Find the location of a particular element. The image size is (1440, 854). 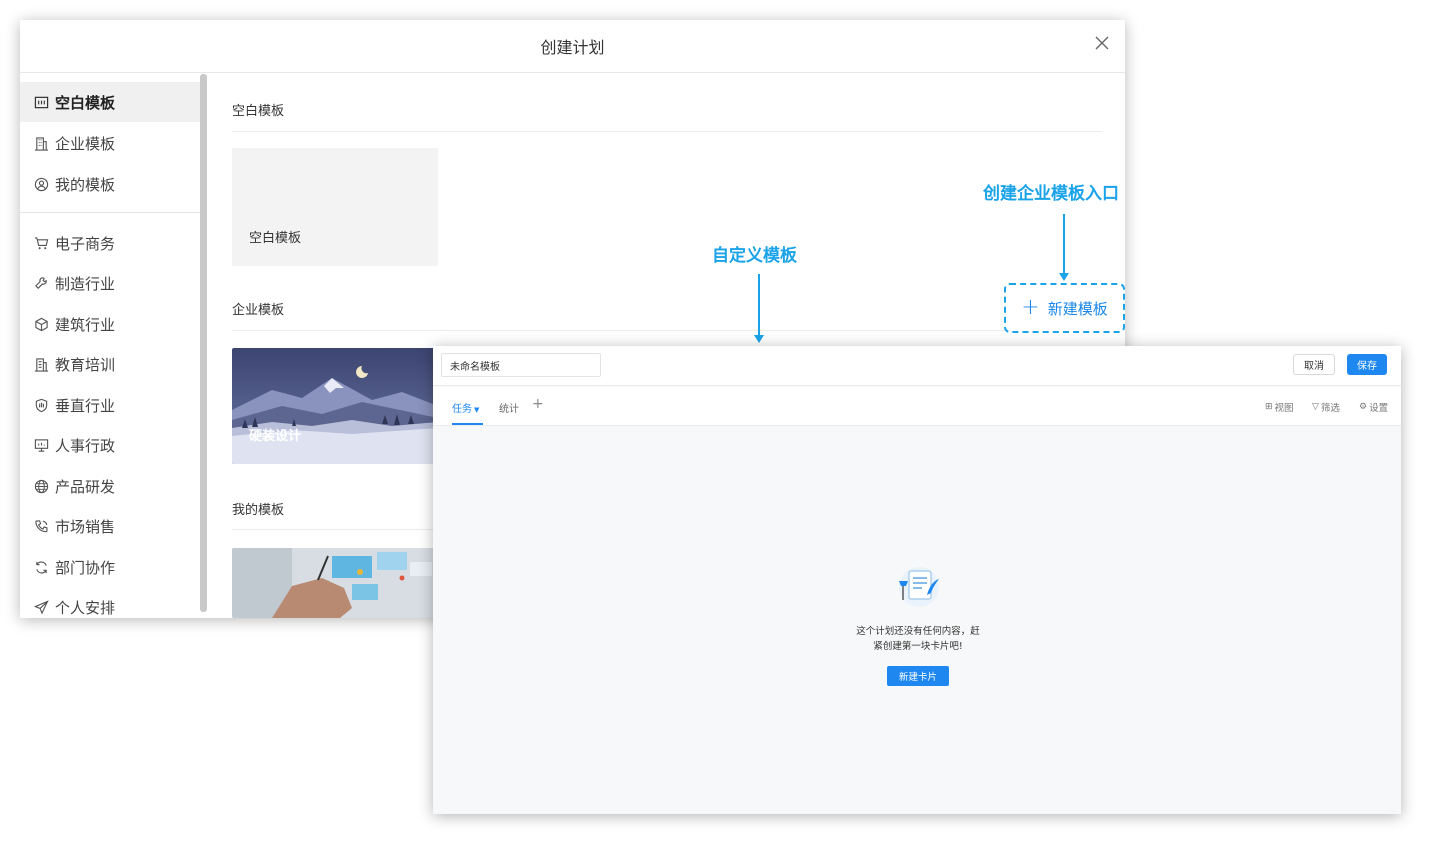

cart-icon is located at coordinates (41, 243).